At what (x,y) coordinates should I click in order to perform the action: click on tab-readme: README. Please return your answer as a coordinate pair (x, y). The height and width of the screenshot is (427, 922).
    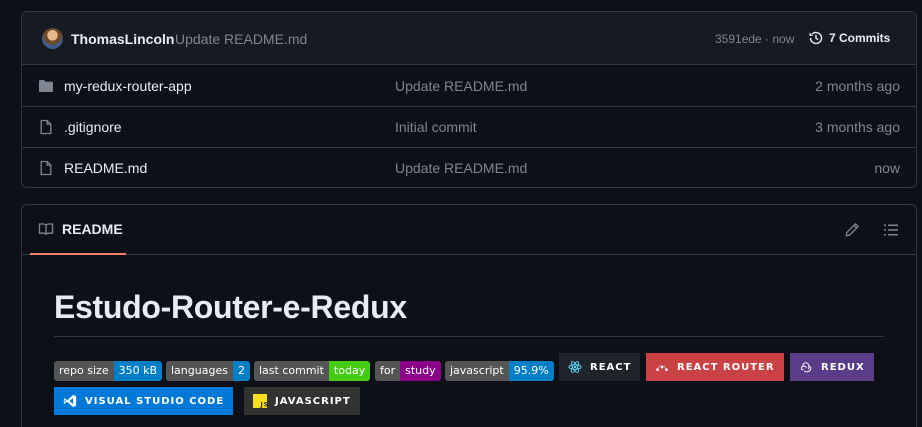
    Looking at the image, I should click on (78, 230).